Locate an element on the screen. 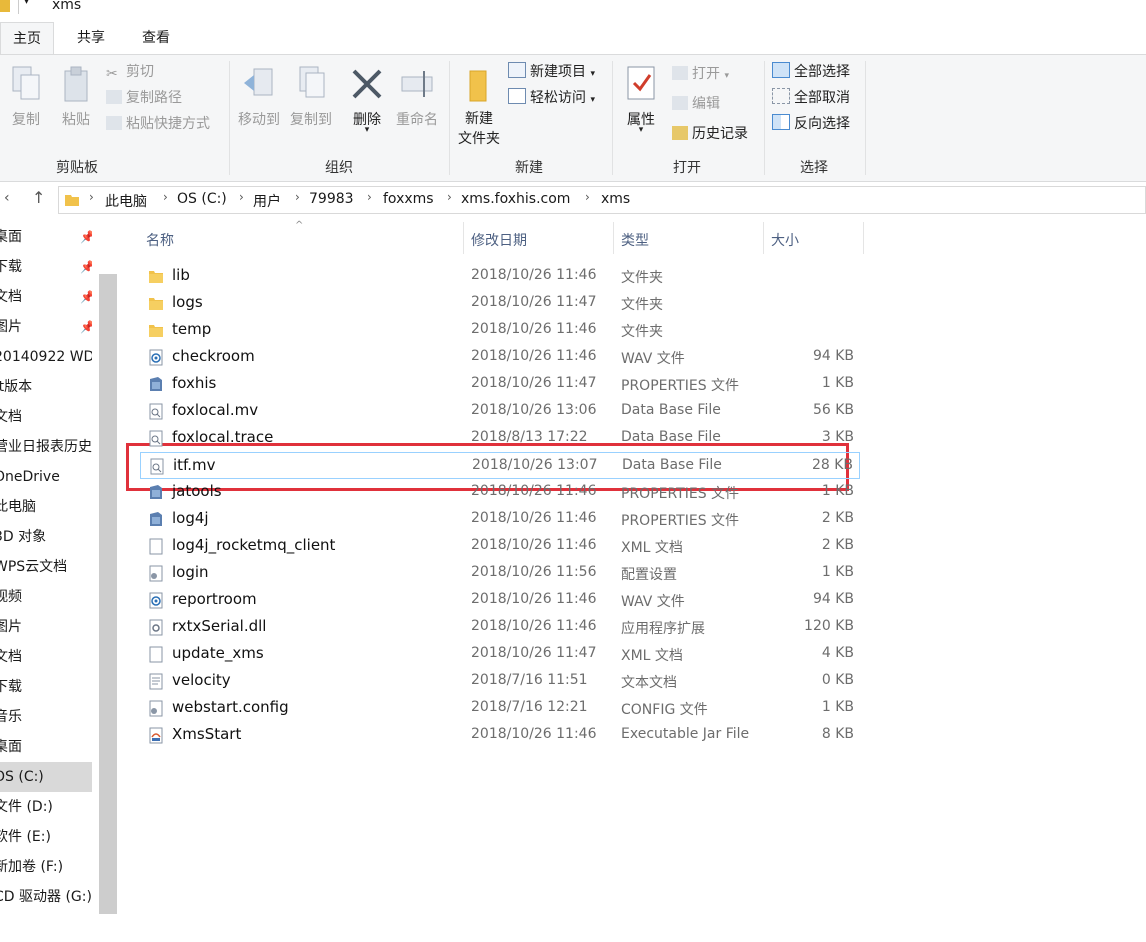  new-item-button: 新建项目 ▾ is located at coordinates (551, 72).